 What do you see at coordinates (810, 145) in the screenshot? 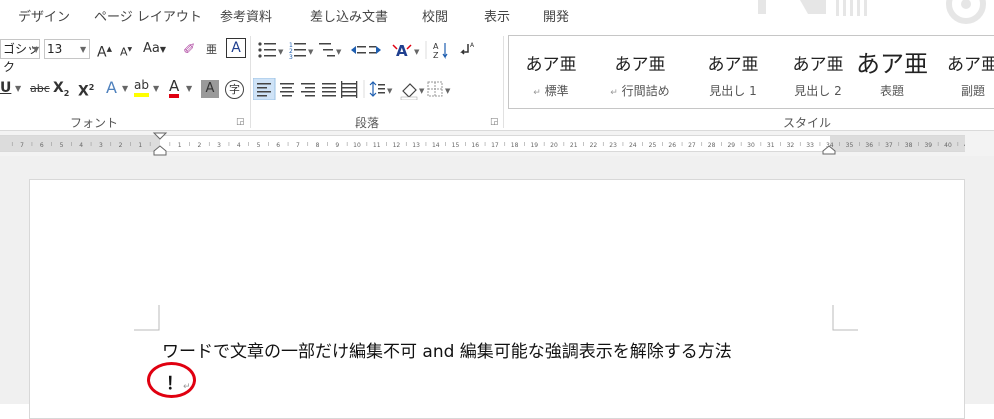
I see `ruler-number: 33` at bounding box center [810, 145].